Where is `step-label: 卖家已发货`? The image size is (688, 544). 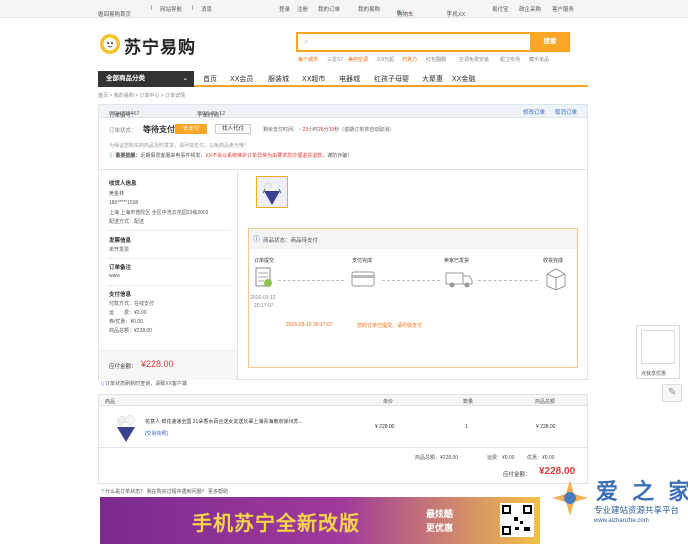 step-label: 卖家已发货 is located at coordinates (457, 261).